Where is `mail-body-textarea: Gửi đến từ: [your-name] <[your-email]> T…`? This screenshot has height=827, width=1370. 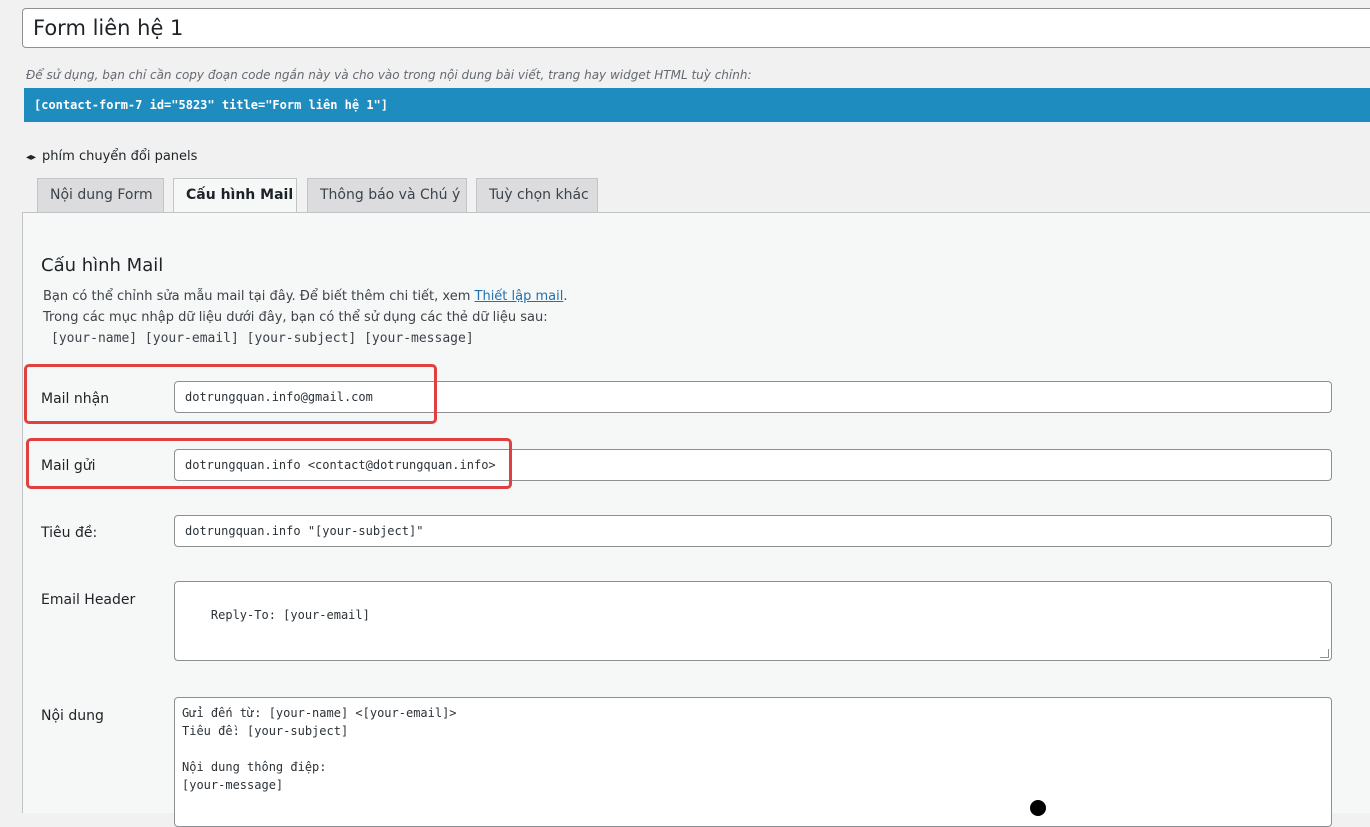
mail-body-textarea: Gửi đến từ: [your-name] <[your-email]> T… is located at coordinates (753, 762).